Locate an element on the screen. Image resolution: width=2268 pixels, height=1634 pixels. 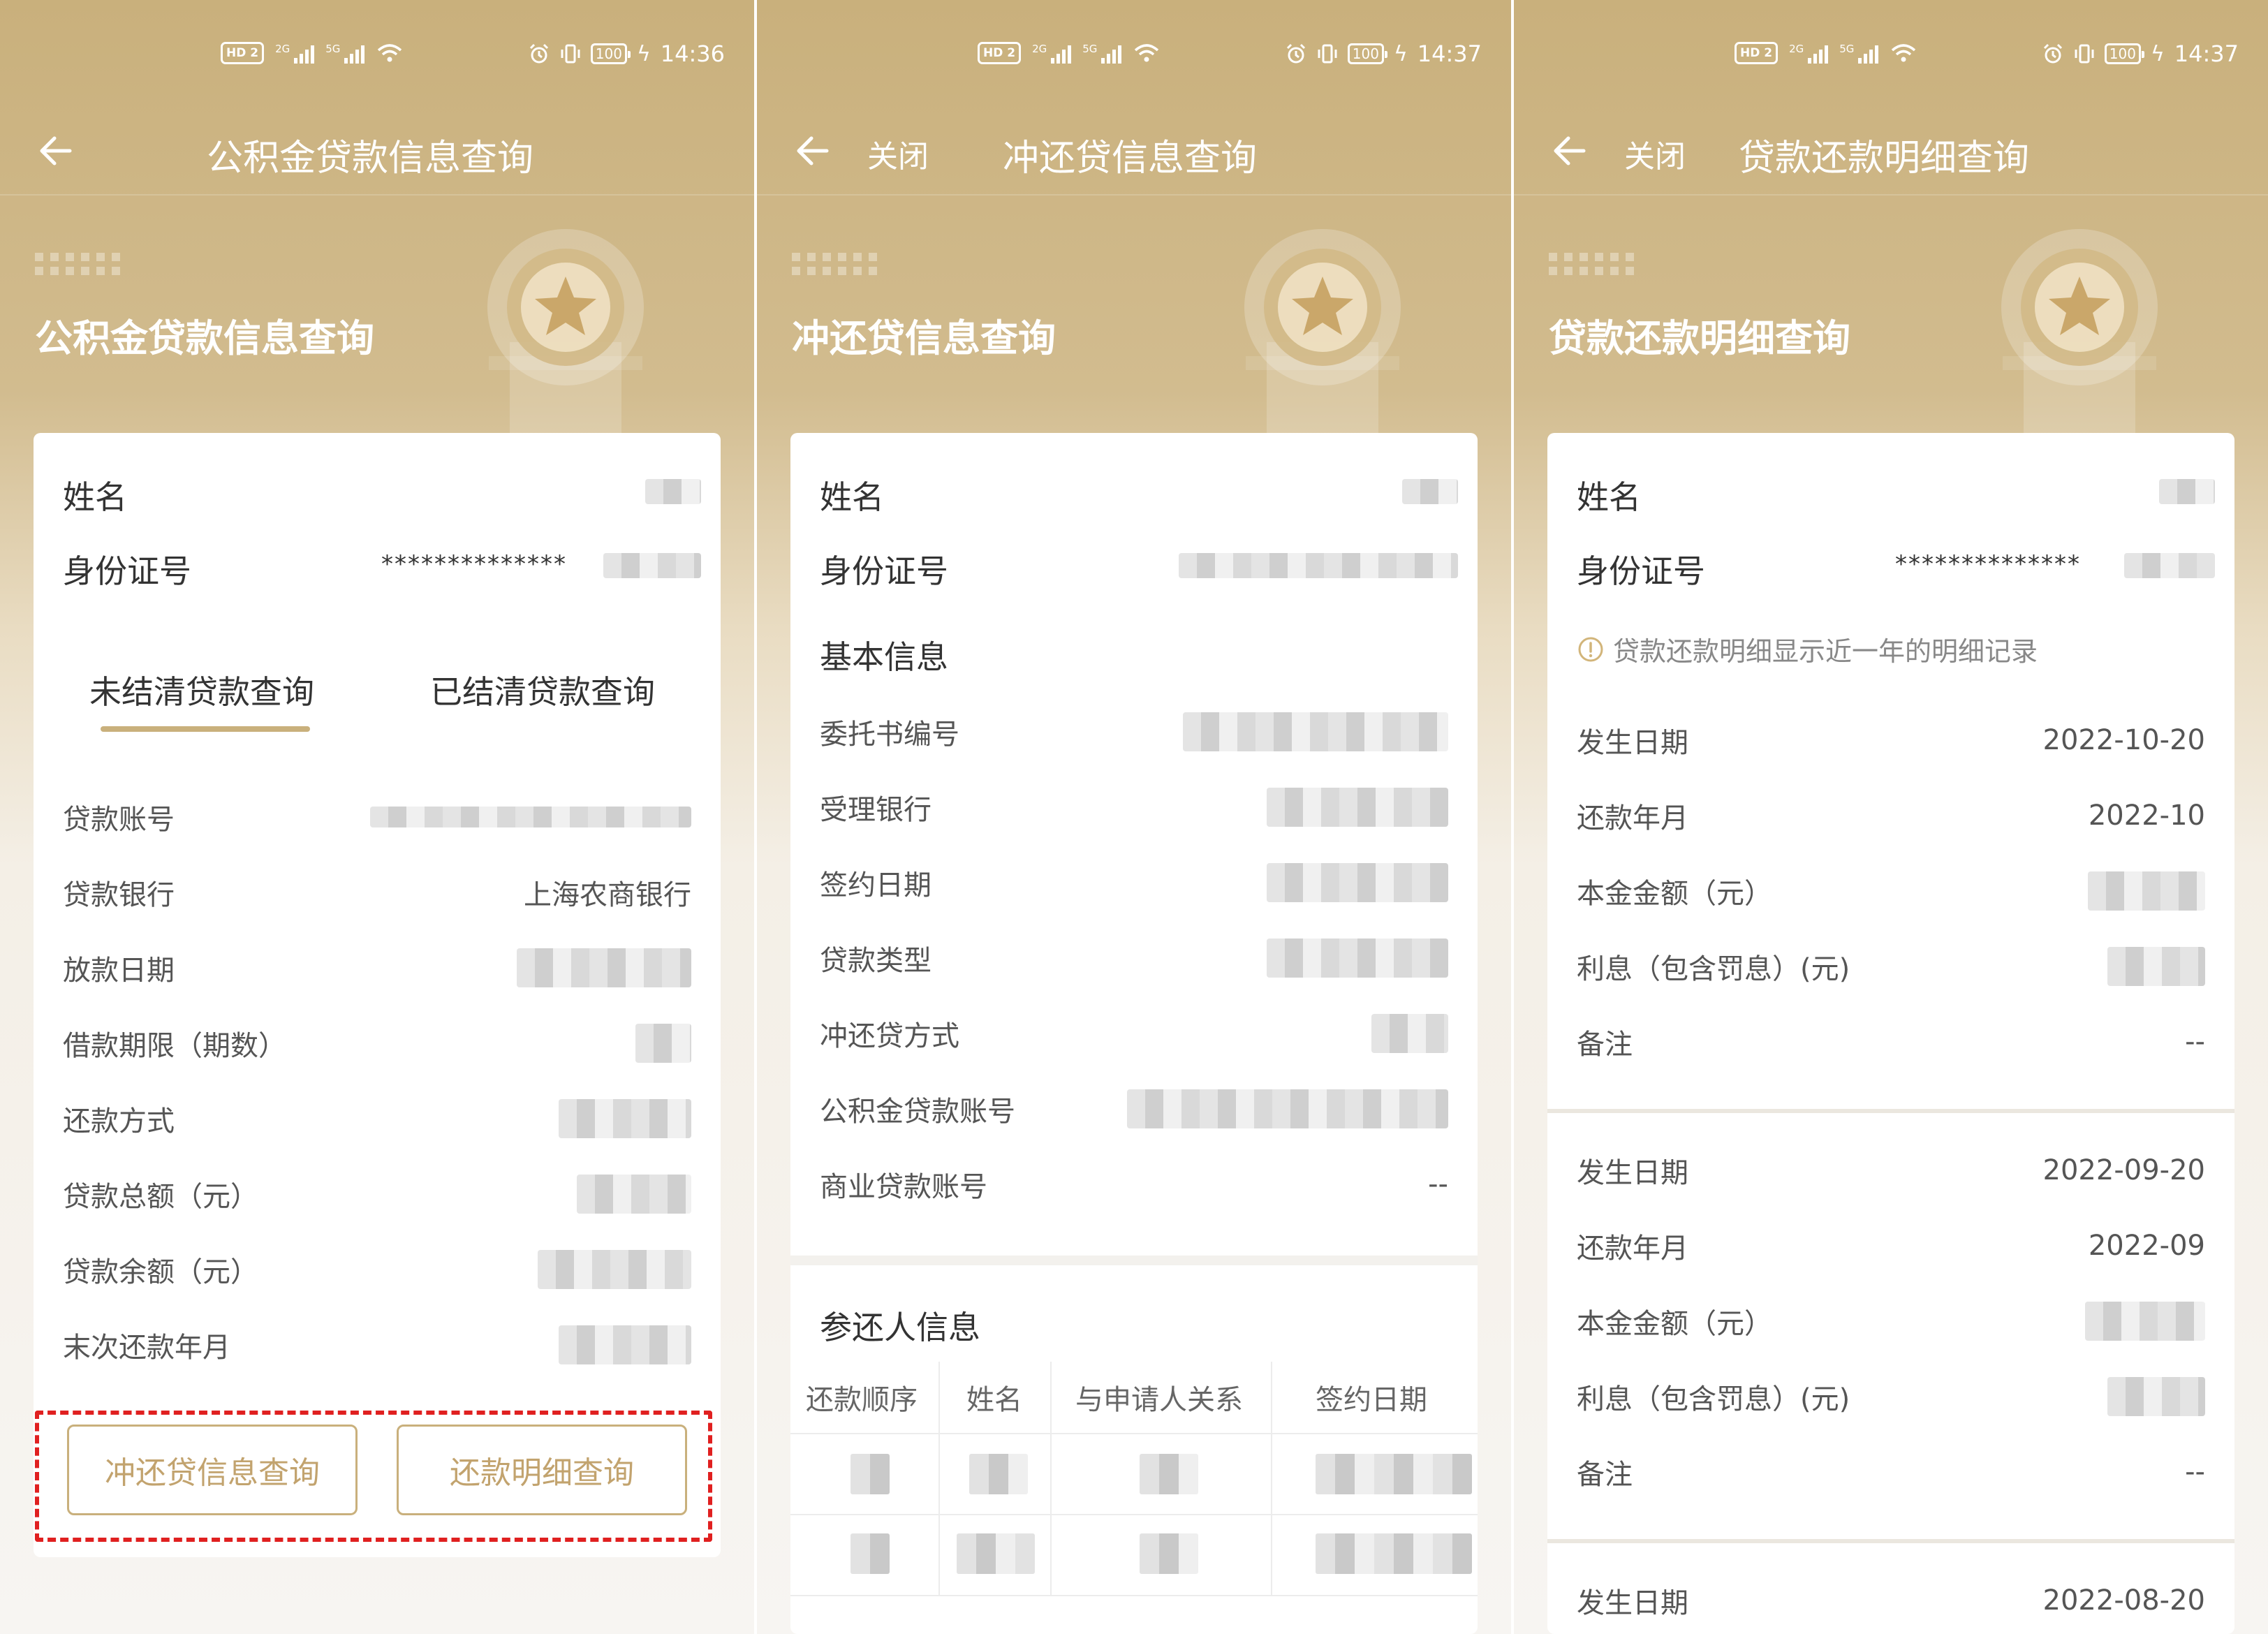
banner-title: 公积金贷款信息查询 is located at coordinates (204, 338).